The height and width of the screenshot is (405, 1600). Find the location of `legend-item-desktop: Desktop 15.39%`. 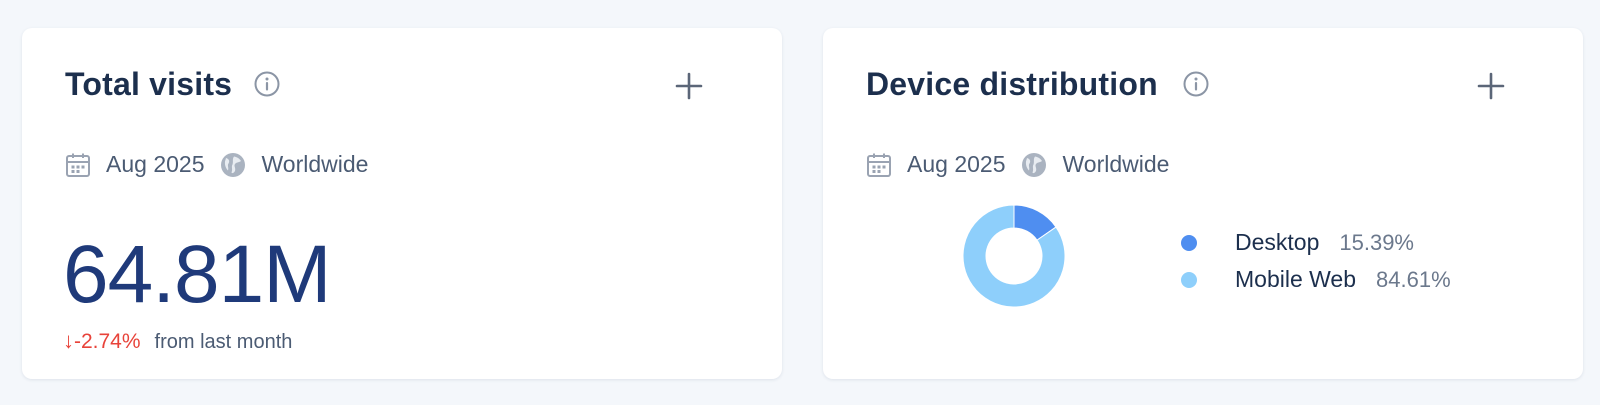

legend-item-desktop: Desktop 15.39% is located at coordinates (1316, 242).